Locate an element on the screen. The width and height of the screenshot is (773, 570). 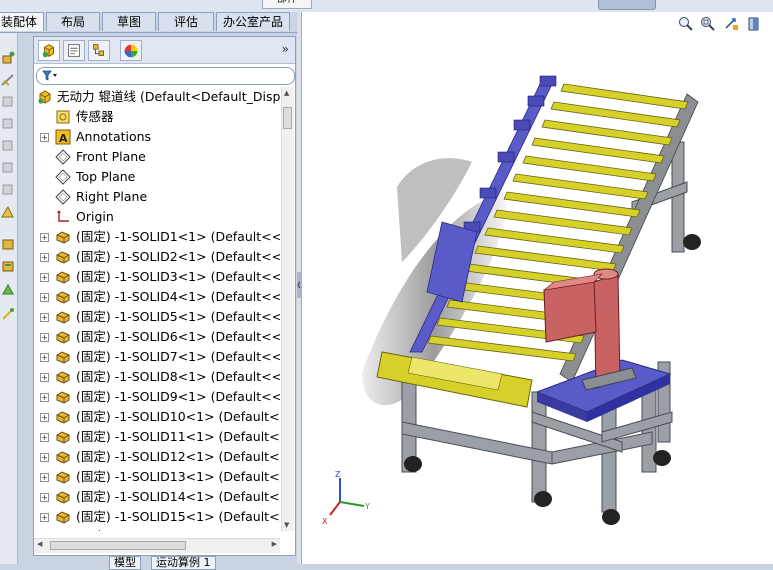
tree-node-label: Origin is located at coordinates (95, 216).